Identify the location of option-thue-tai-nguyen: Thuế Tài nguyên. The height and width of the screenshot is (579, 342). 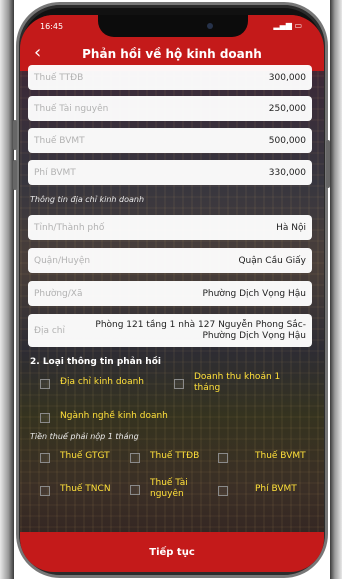
(165, 489).